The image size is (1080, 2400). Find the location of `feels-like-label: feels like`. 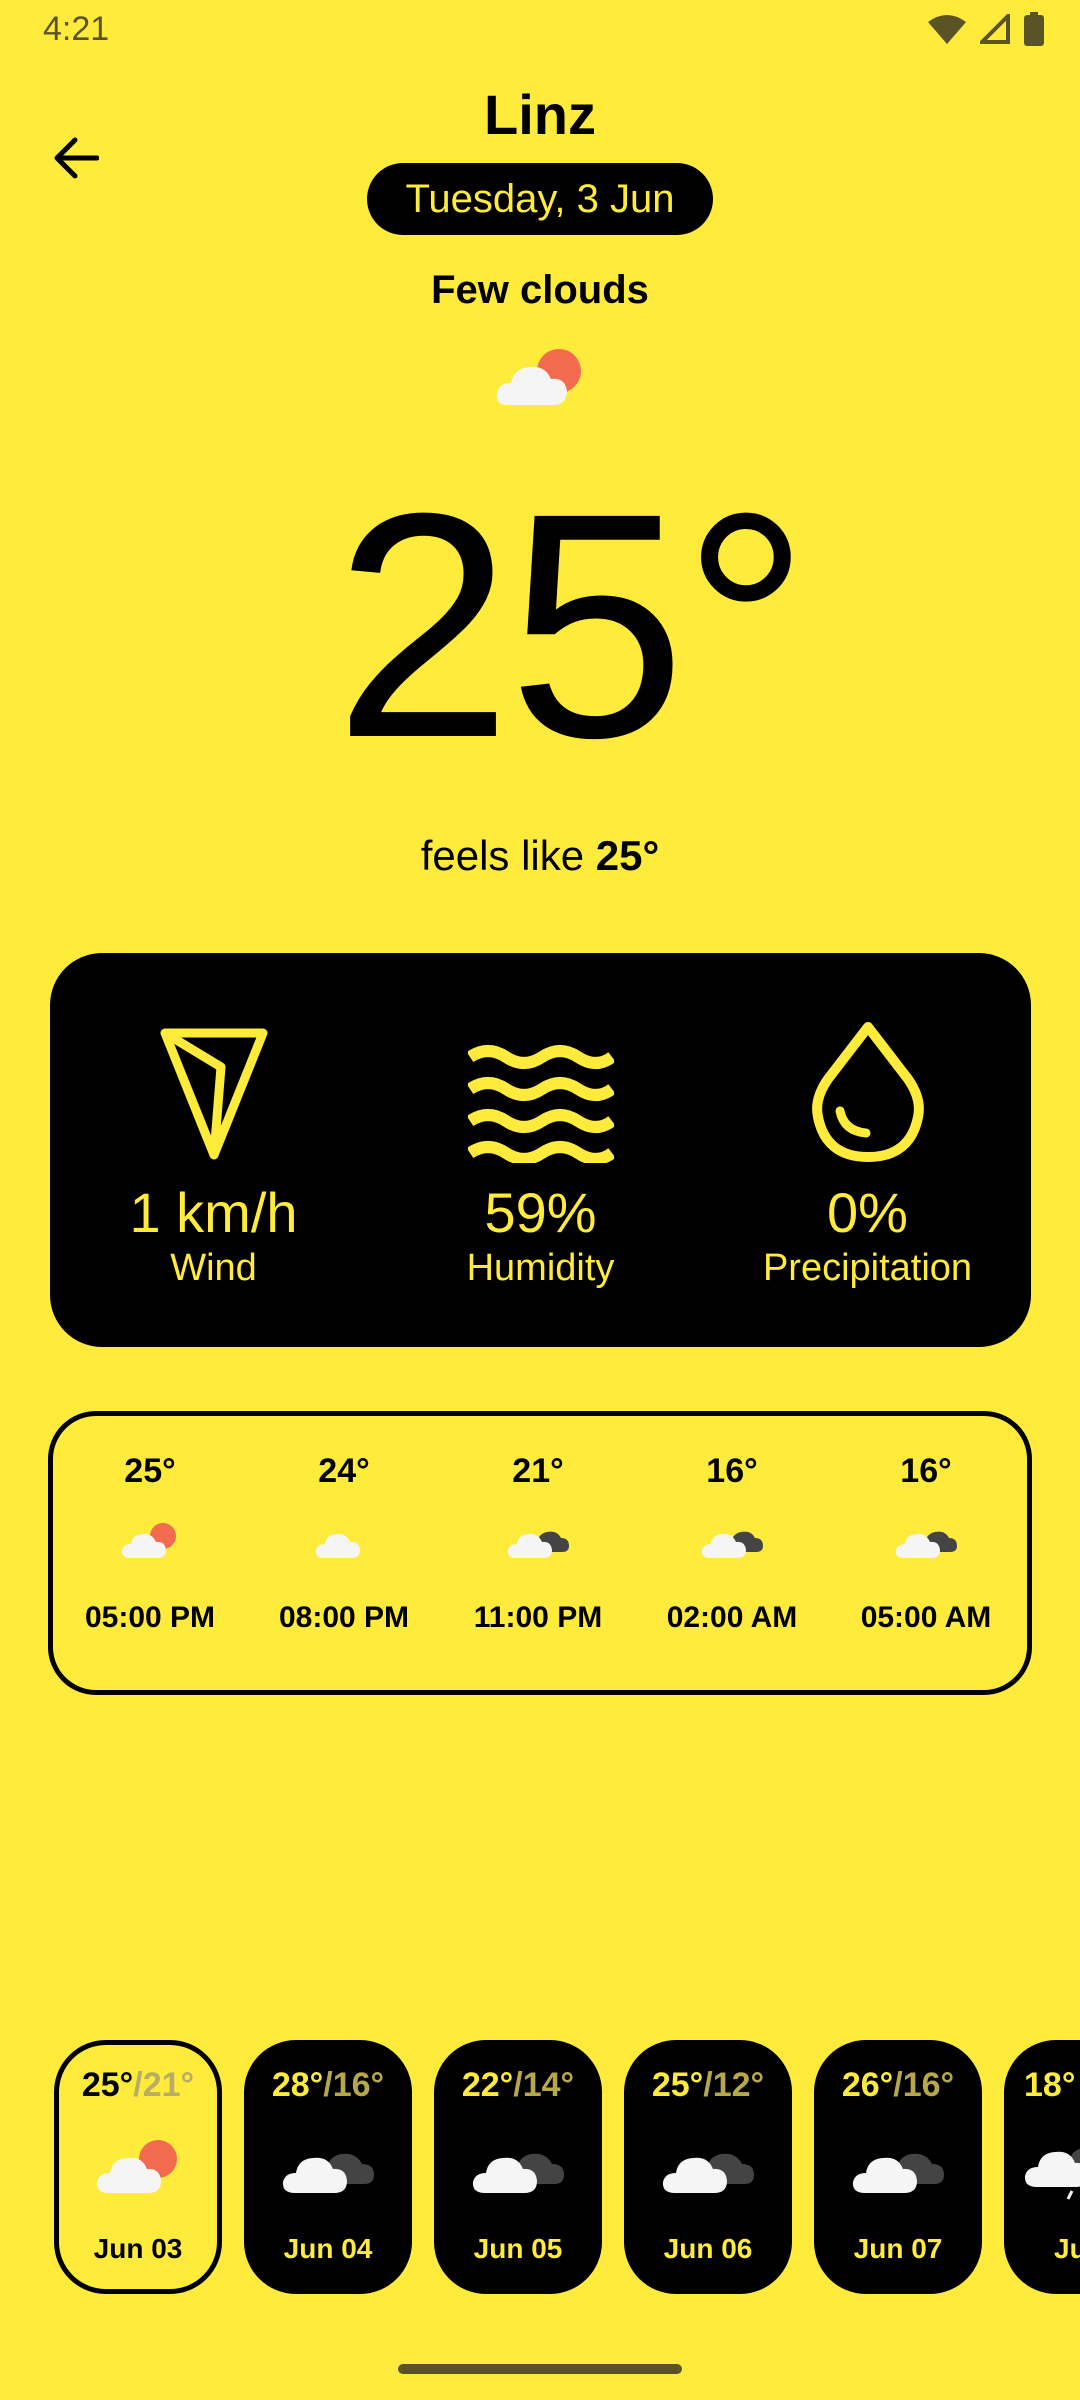

feels-like-label: feels like is located at coordinates (502, 855).